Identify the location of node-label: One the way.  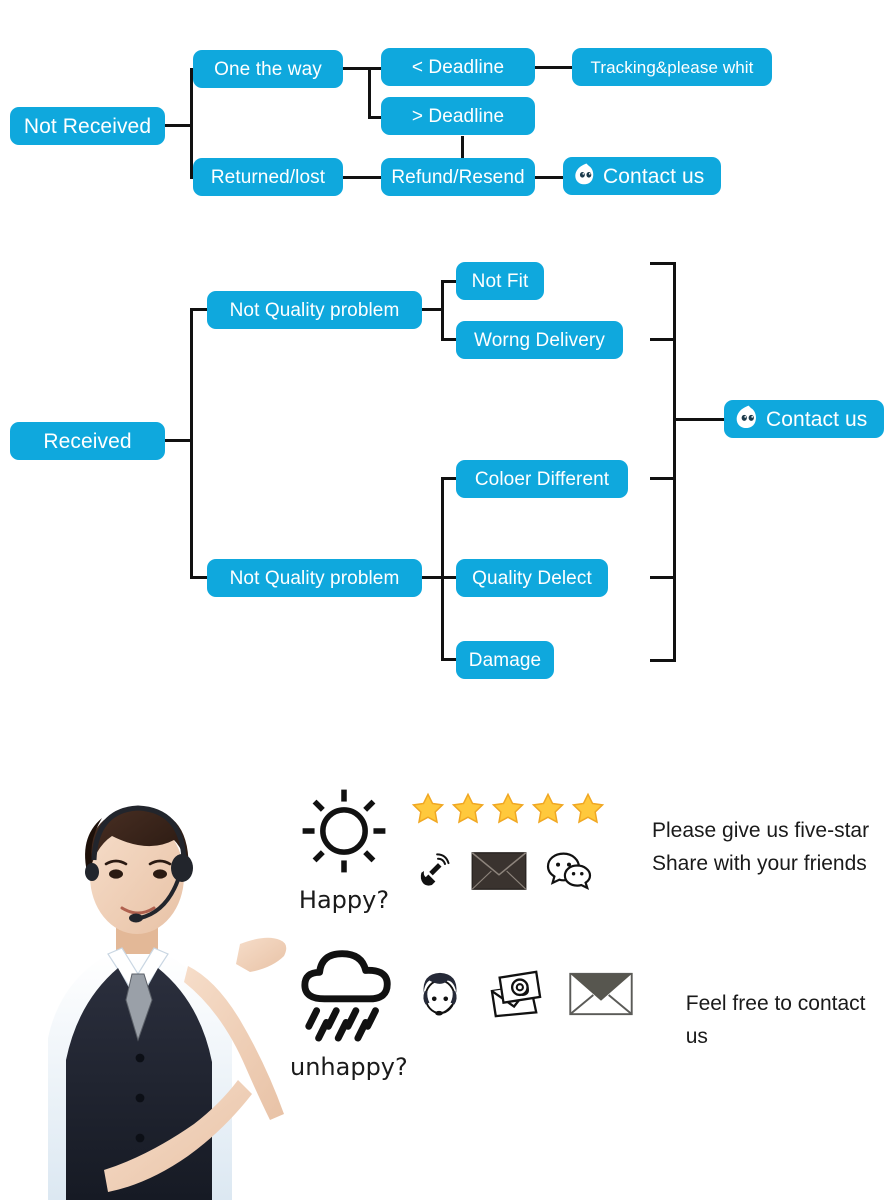
(268, 69).